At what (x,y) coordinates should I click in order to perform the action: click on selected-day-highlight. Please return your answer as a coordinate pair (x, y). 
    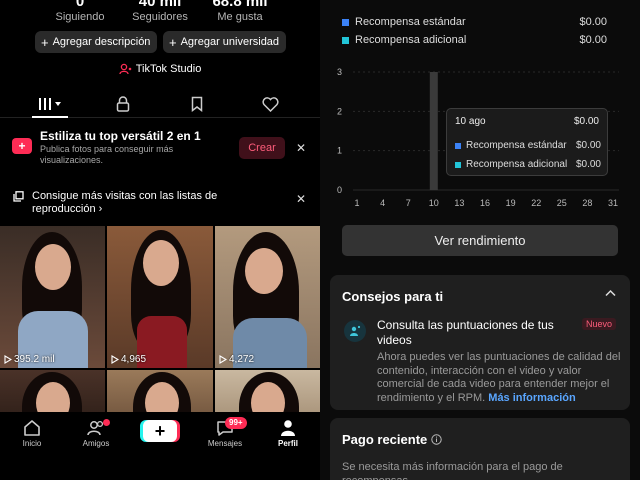
    Looking at the image, I should click on (433, 131).